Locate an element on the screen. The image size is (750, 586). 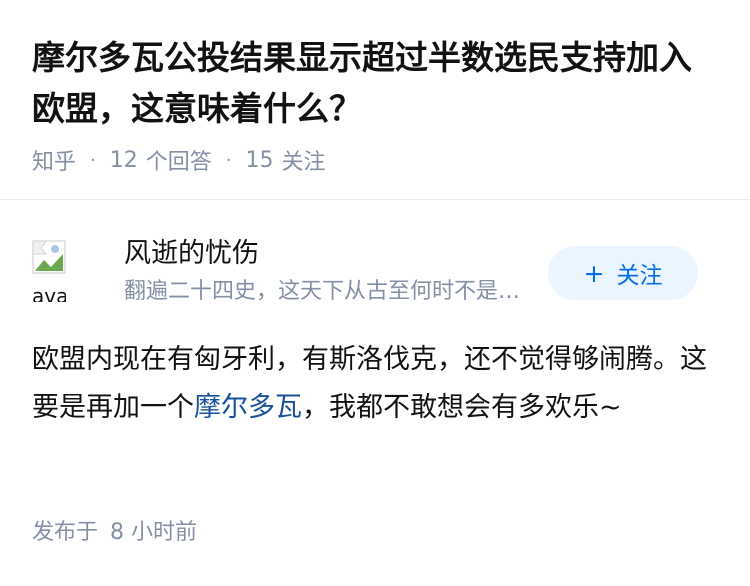
avatar: avatar is located at coordinates (49, 271).